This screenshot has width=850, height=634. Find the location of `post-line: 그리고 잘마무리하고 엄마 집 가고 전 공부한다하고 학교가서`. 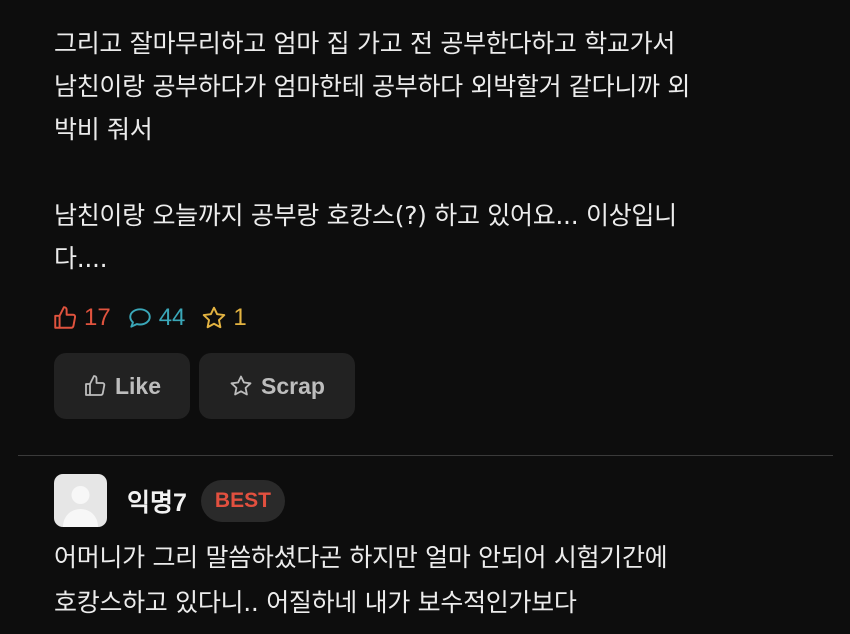

post-line: 그리고 잘마무리하고 엄마 집 가고 전 공부한다하고 학교가서 is located at coordinates (365, 43).